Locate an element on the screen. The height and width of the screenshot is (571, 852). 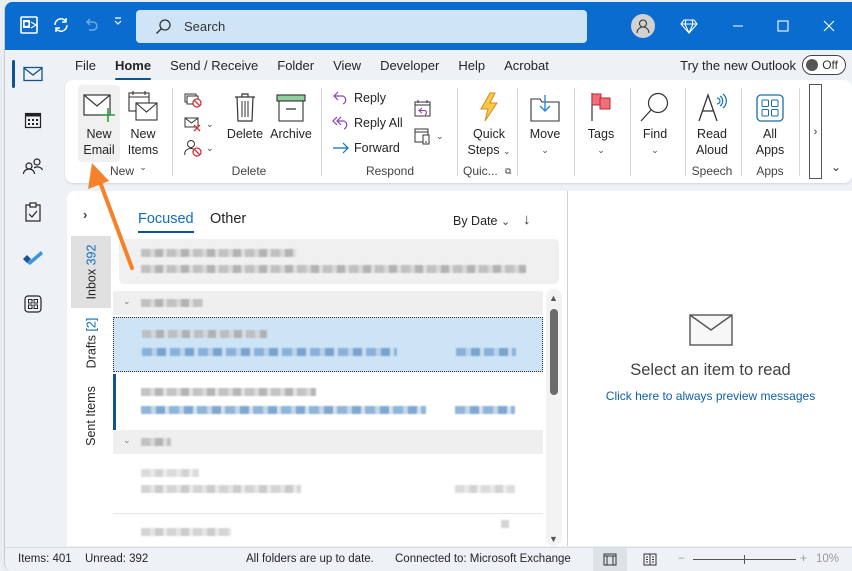
tab-other: Other is located at coordinates (228, 219).